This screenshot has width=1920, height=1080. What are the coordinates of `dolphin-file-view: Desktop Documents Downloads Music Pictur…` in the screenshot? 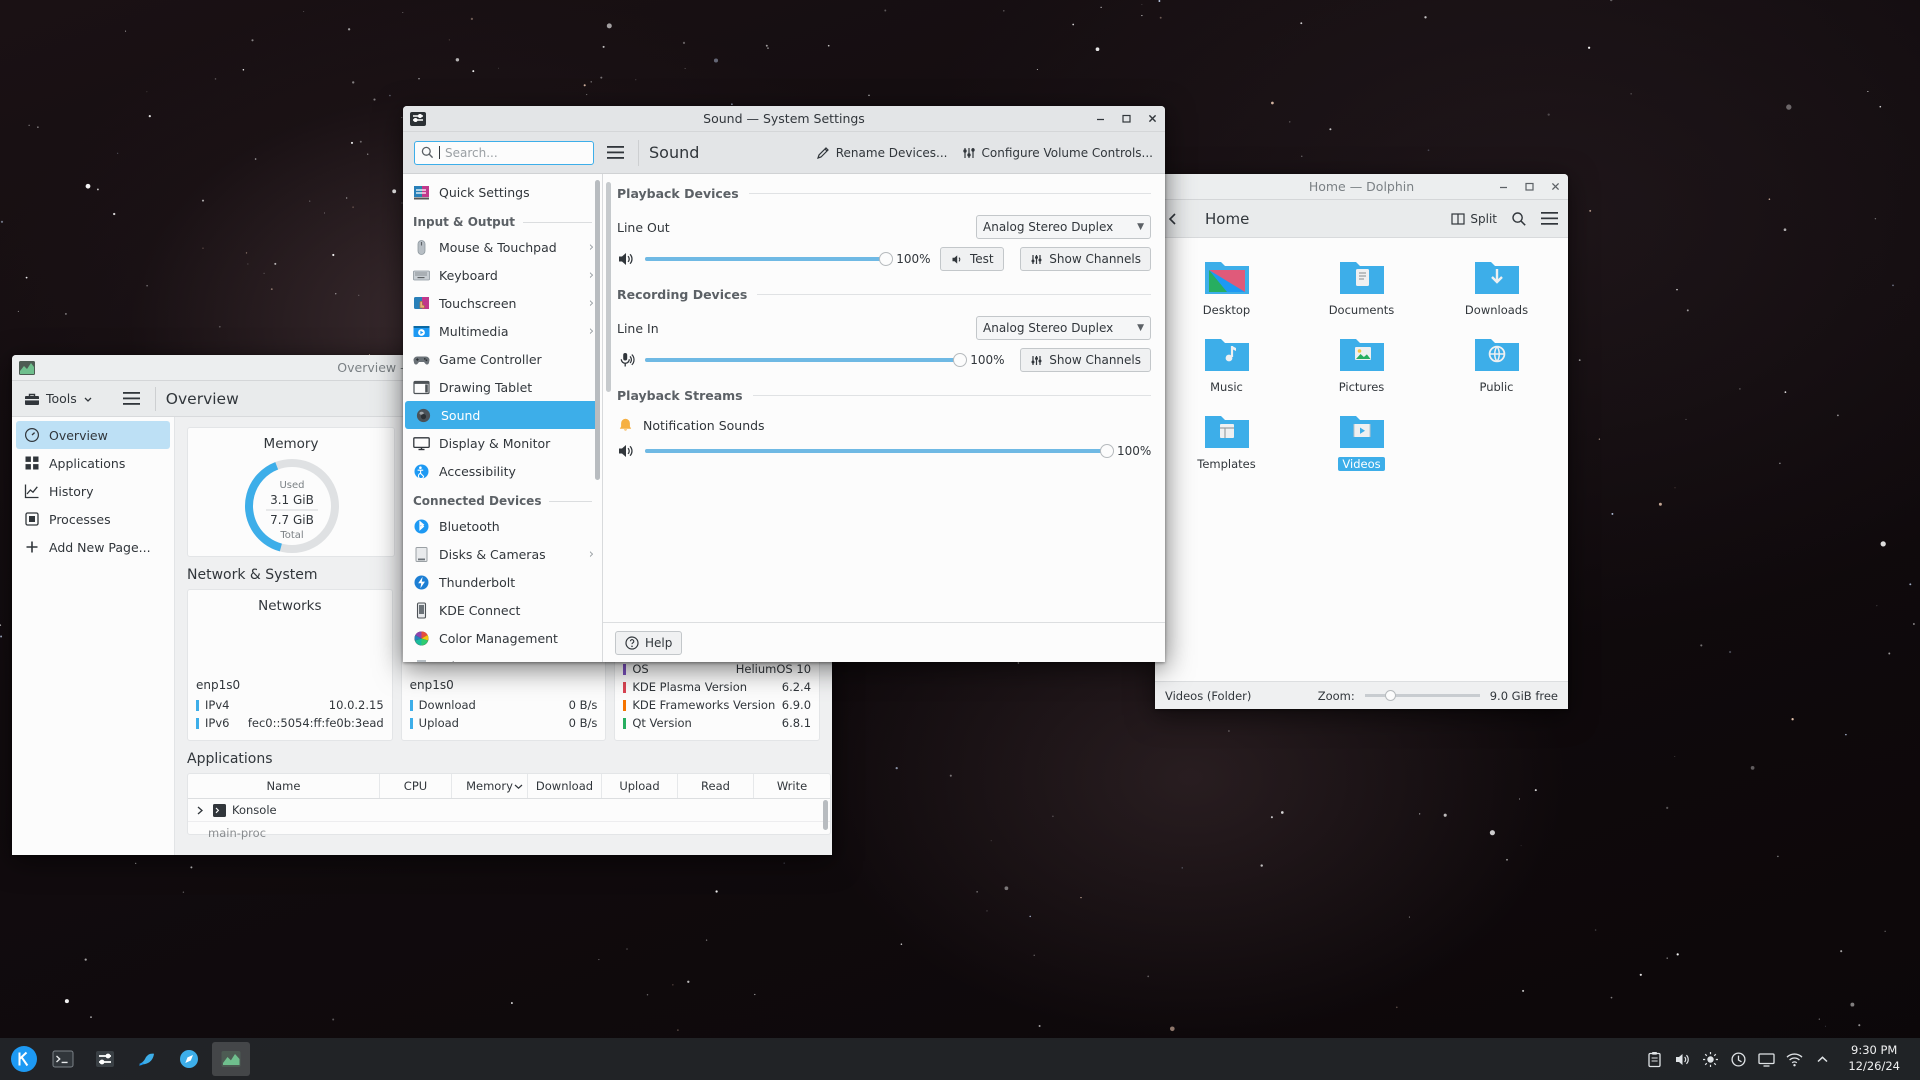 It's located at (1361, 459).